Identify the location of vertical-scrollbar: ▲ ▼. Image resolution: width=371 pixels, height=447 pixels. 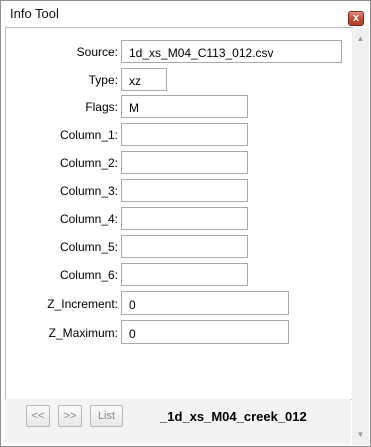
(360, 236).